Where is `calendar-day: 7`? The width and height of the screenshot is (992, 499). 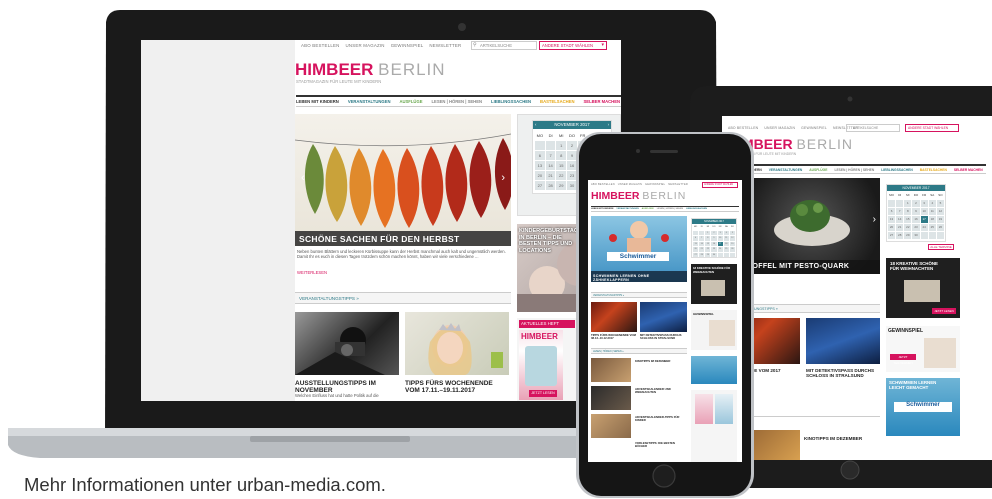
calendar-day: 7 is located at coordinates (702, 238).